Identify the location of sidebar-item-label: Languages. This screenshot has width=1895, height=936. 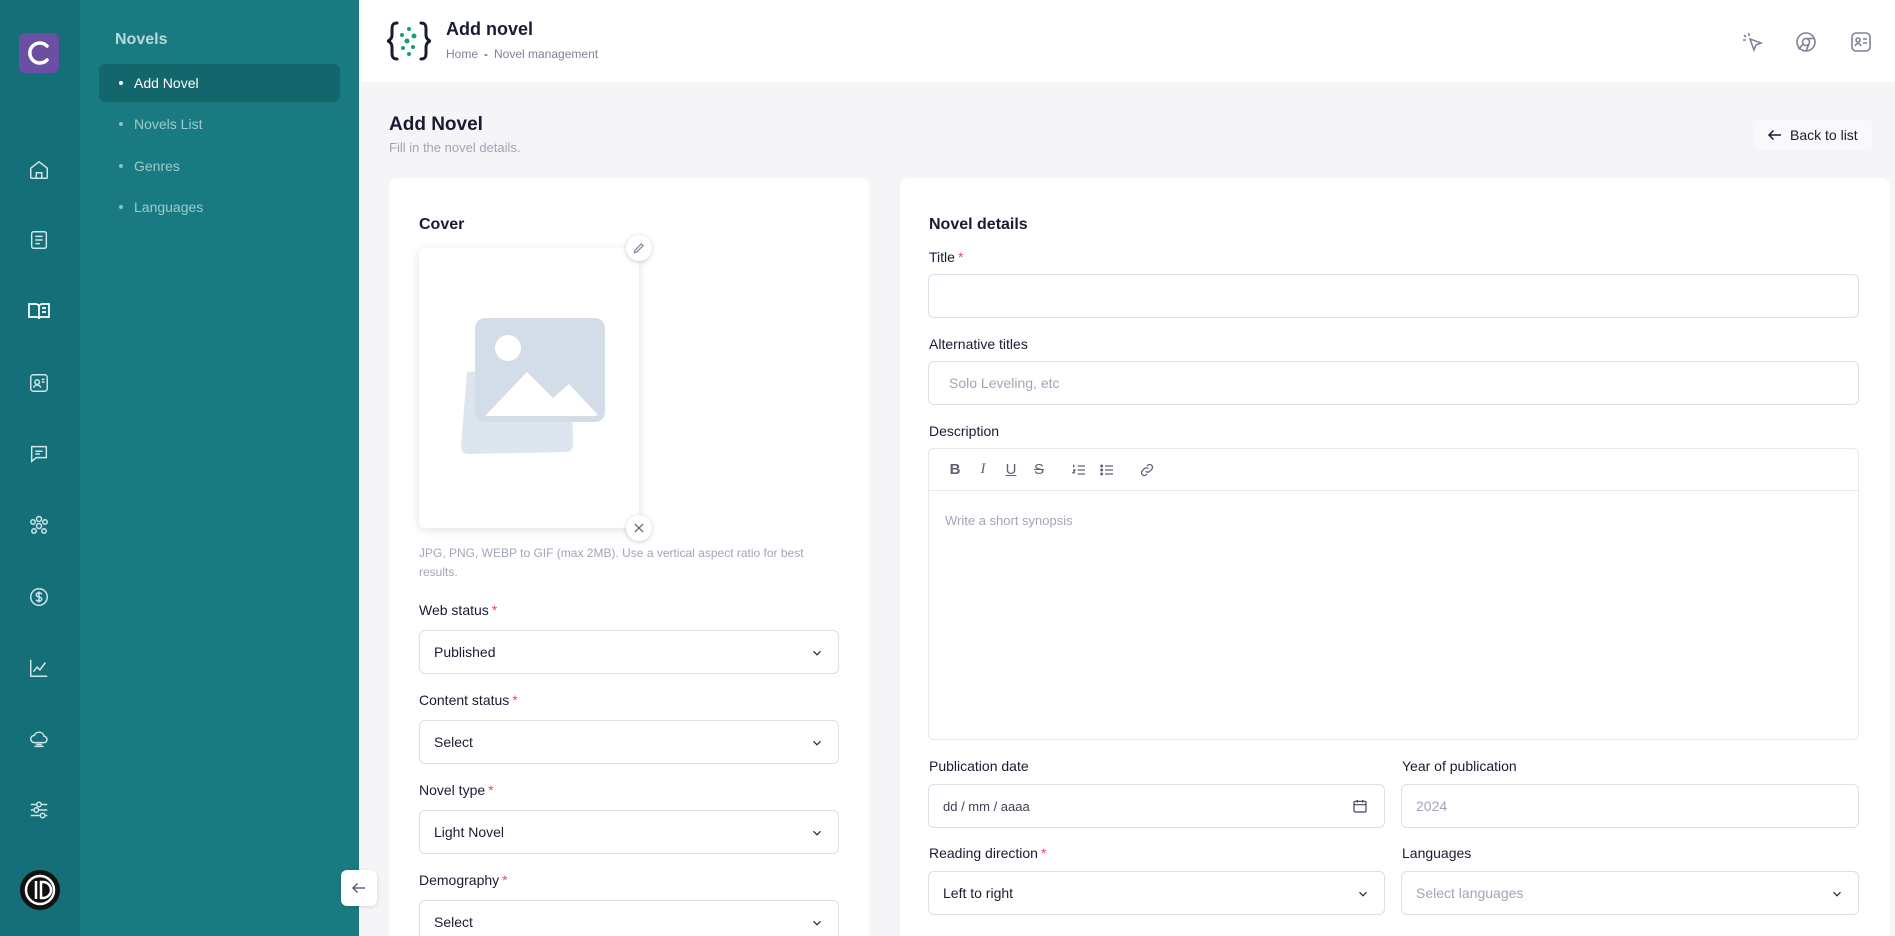
(169, 207).